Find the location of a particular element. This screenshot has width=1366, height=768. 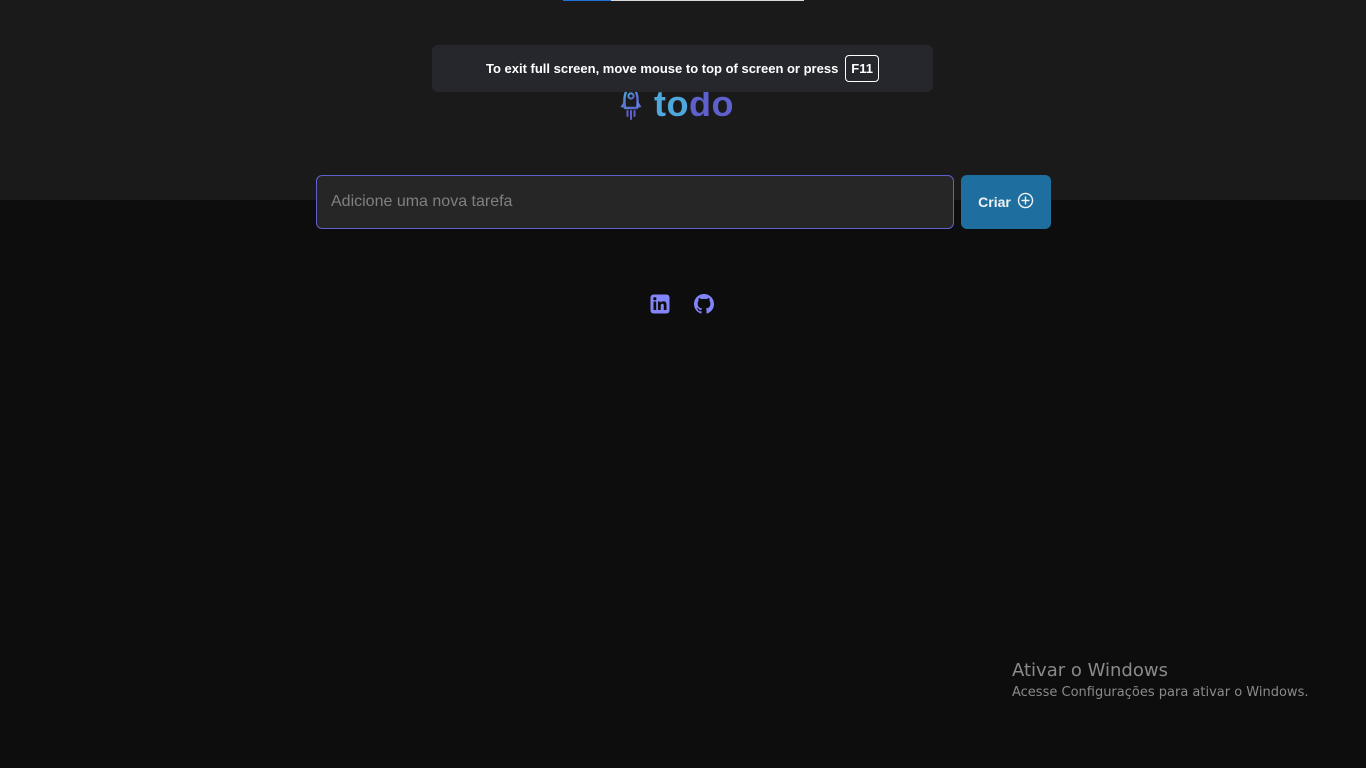

browser-loading-bar-fill is located at coordinates (587, 0).